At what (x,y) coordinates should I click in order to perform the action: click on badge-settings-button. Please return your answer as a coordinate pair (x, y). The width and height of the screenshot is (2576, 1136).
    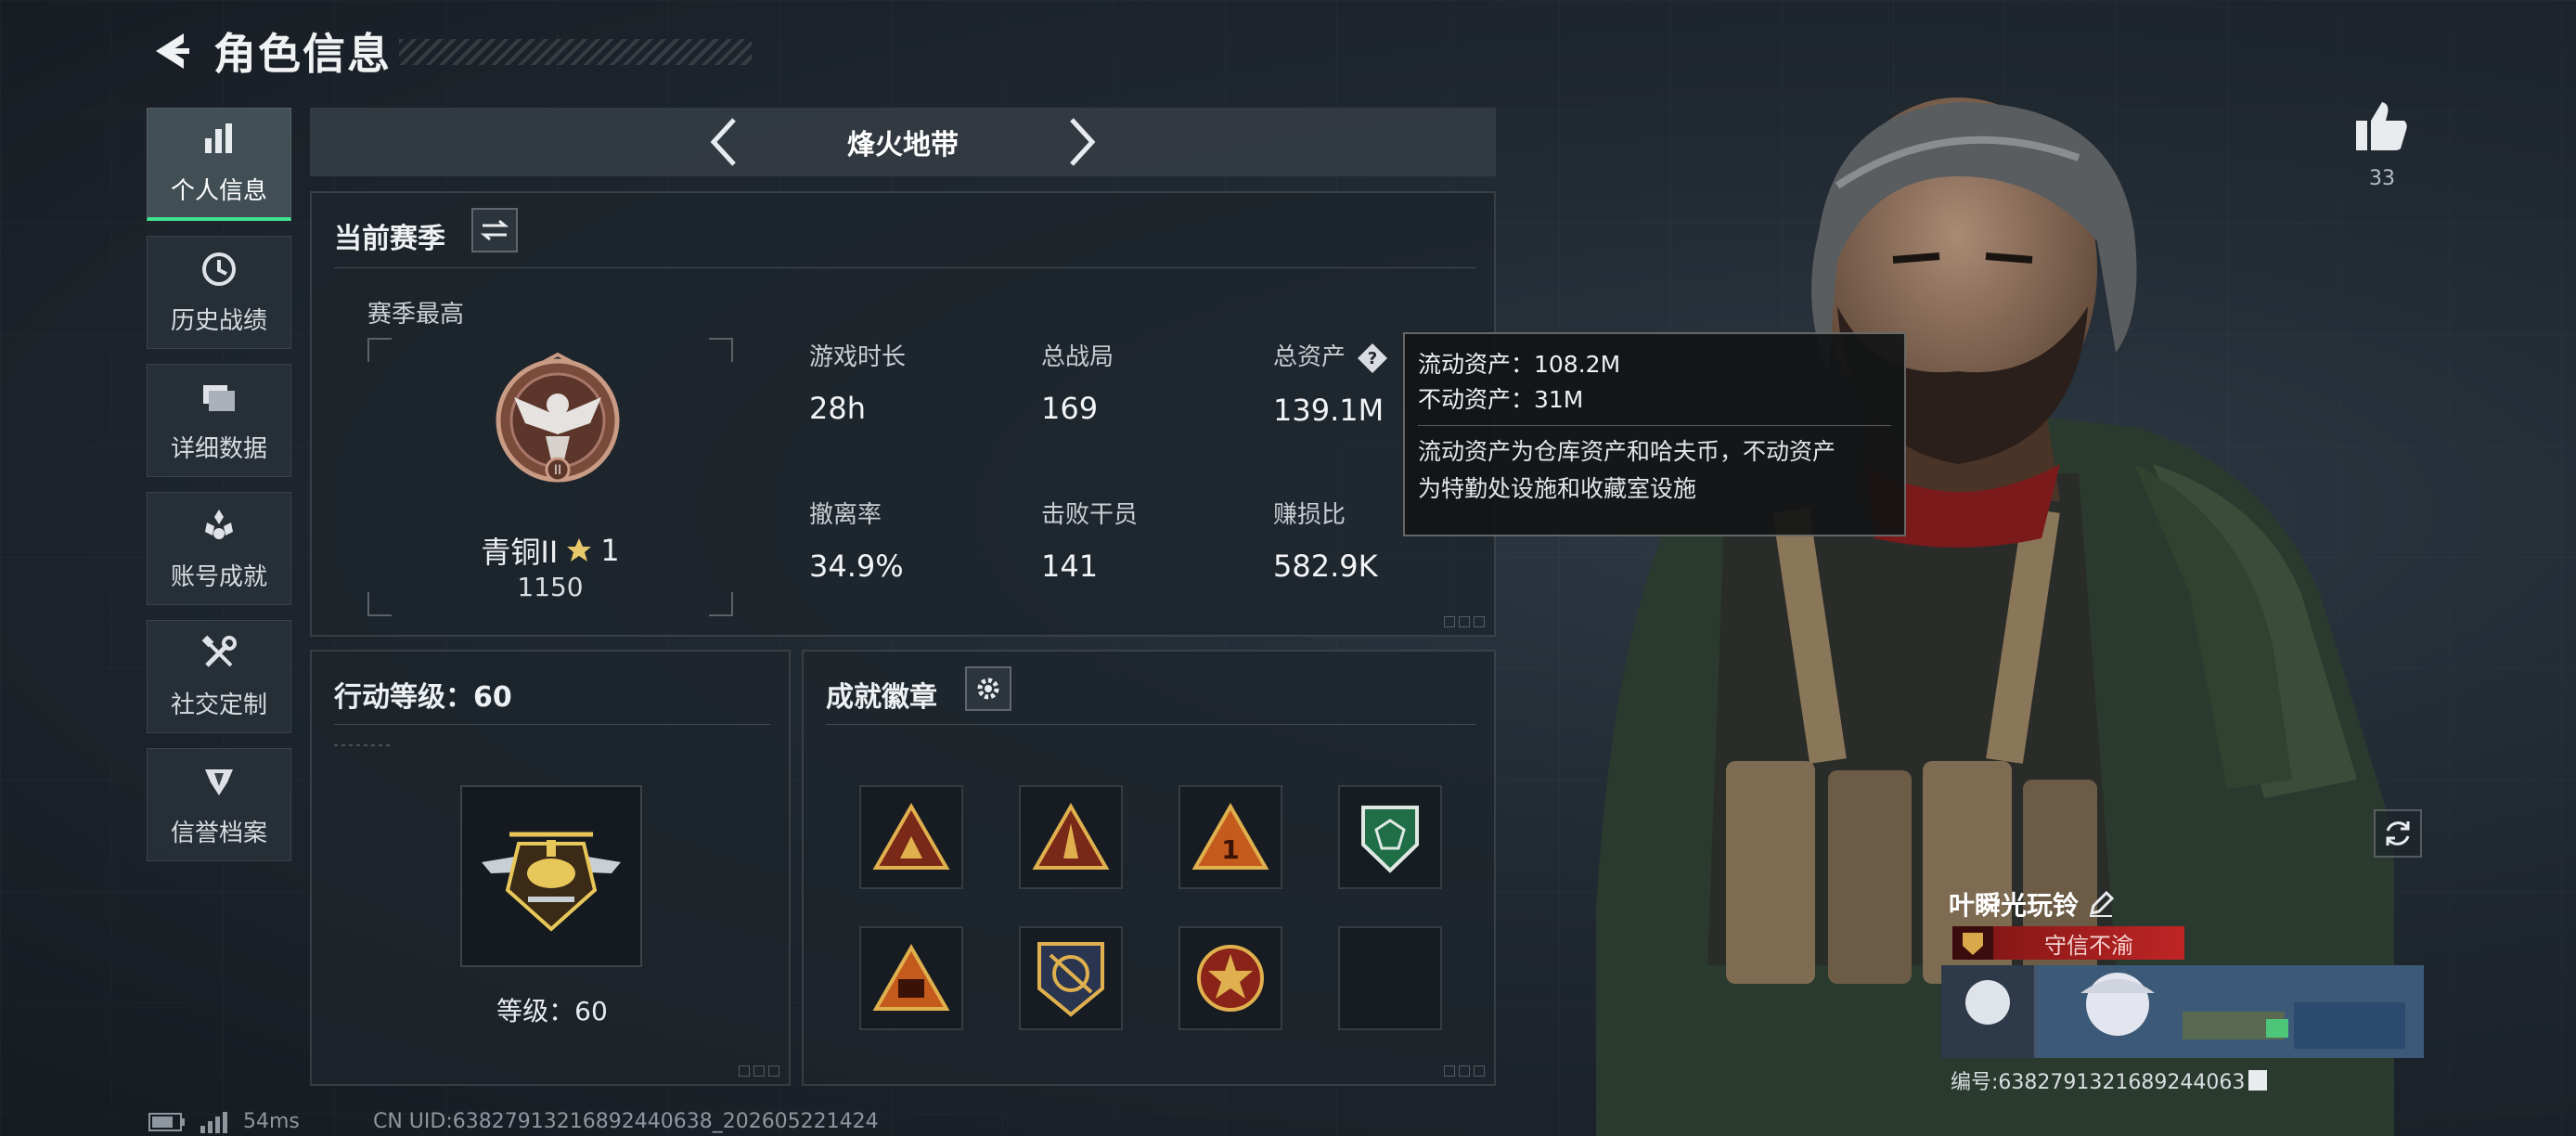
    Looking at the image, I should click on (988, 688).